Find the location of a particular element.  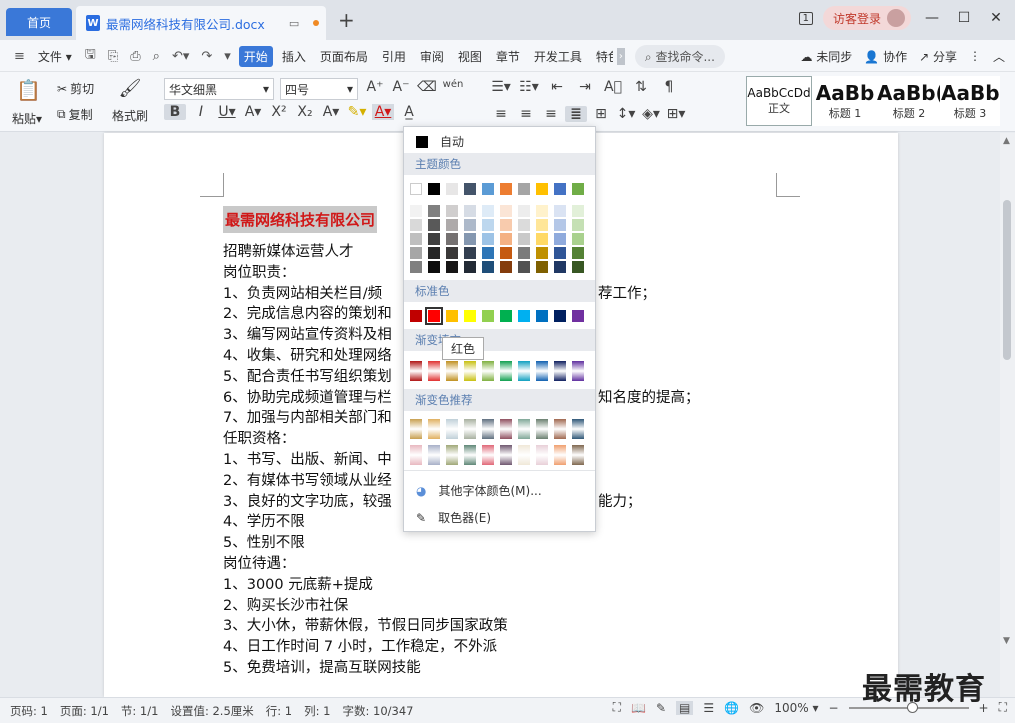

shading-icon: ◈▾ is located at coordinates (651, 114).